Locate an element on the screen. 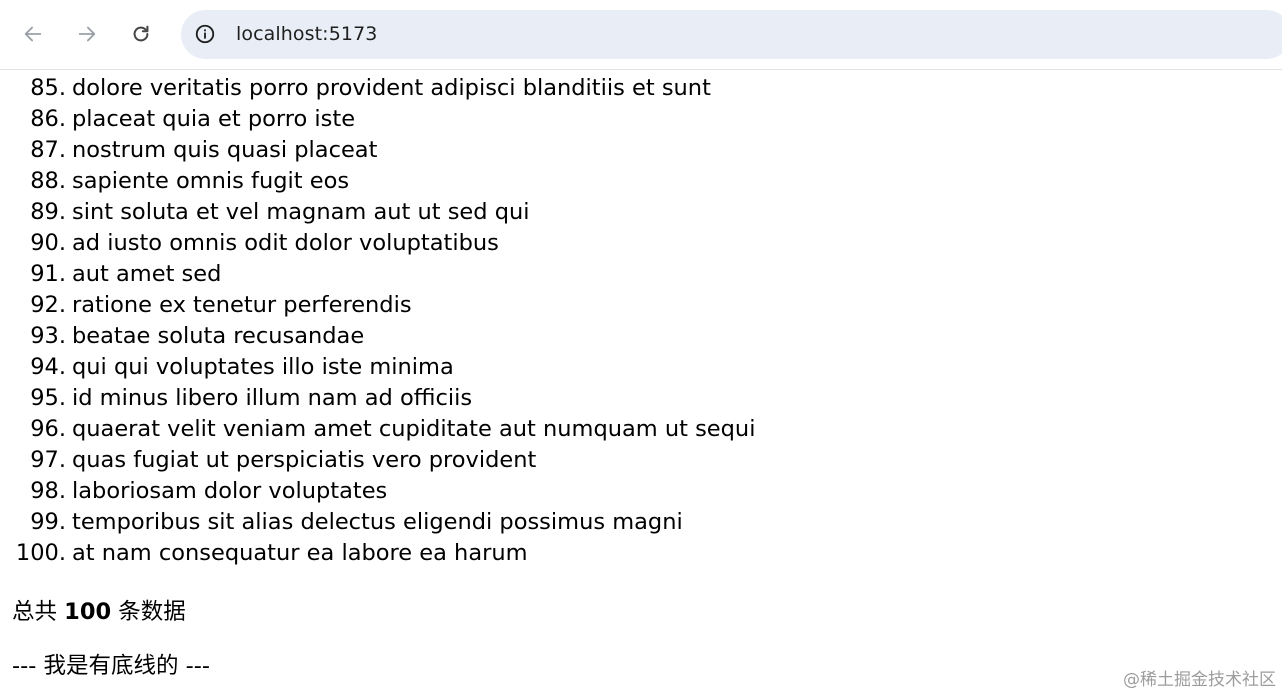 The height and width of the screenshot is (696, 1282). arrow-left-icon is located at coordinates (33, 34).